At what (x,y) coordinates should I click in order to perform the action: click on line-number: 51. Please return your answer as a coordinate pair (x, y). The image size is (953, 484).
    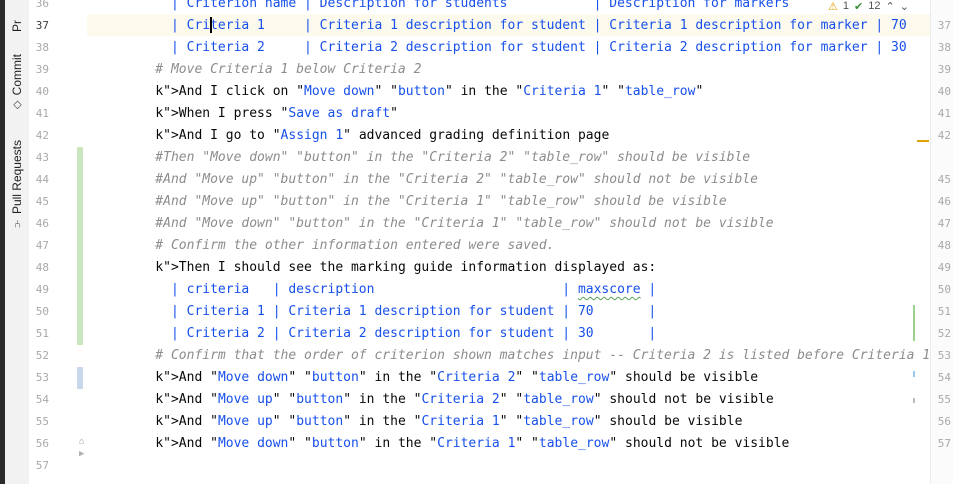
    Looking at the image, I should click on (42, 333).